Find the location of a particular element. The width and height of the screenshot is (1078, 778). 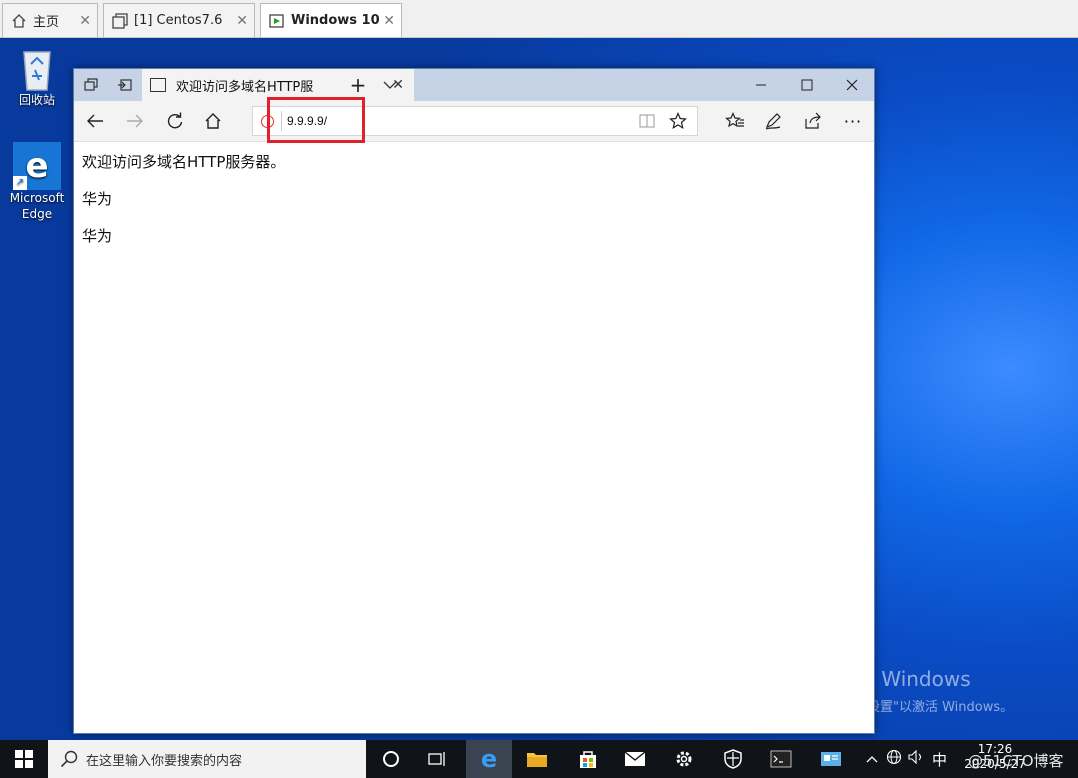

mail-icon is located at coordinates (635, 759).